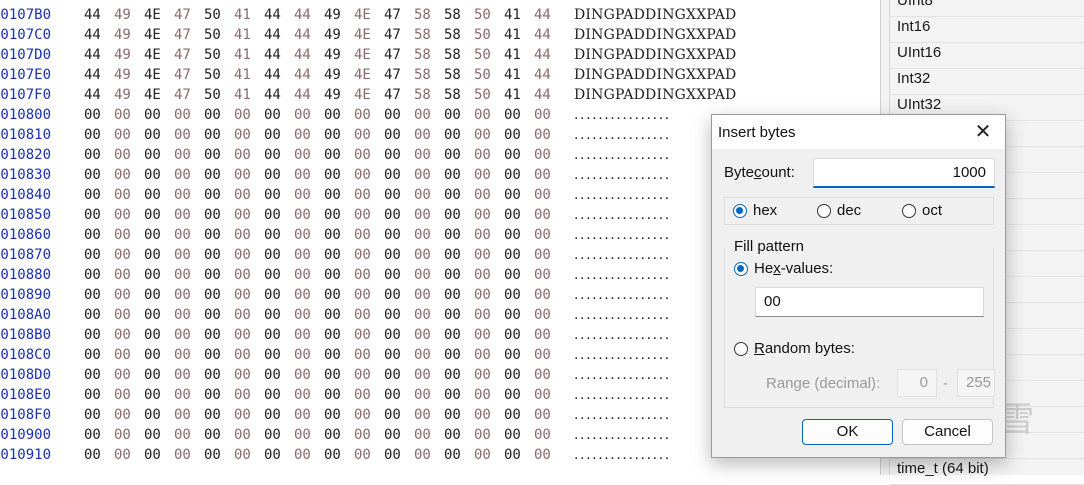 The width and height of the screenshot is (1084, 485). Describe the element at coordinates (740, 211) in the screenshot. I see `hex-radio` at that location.